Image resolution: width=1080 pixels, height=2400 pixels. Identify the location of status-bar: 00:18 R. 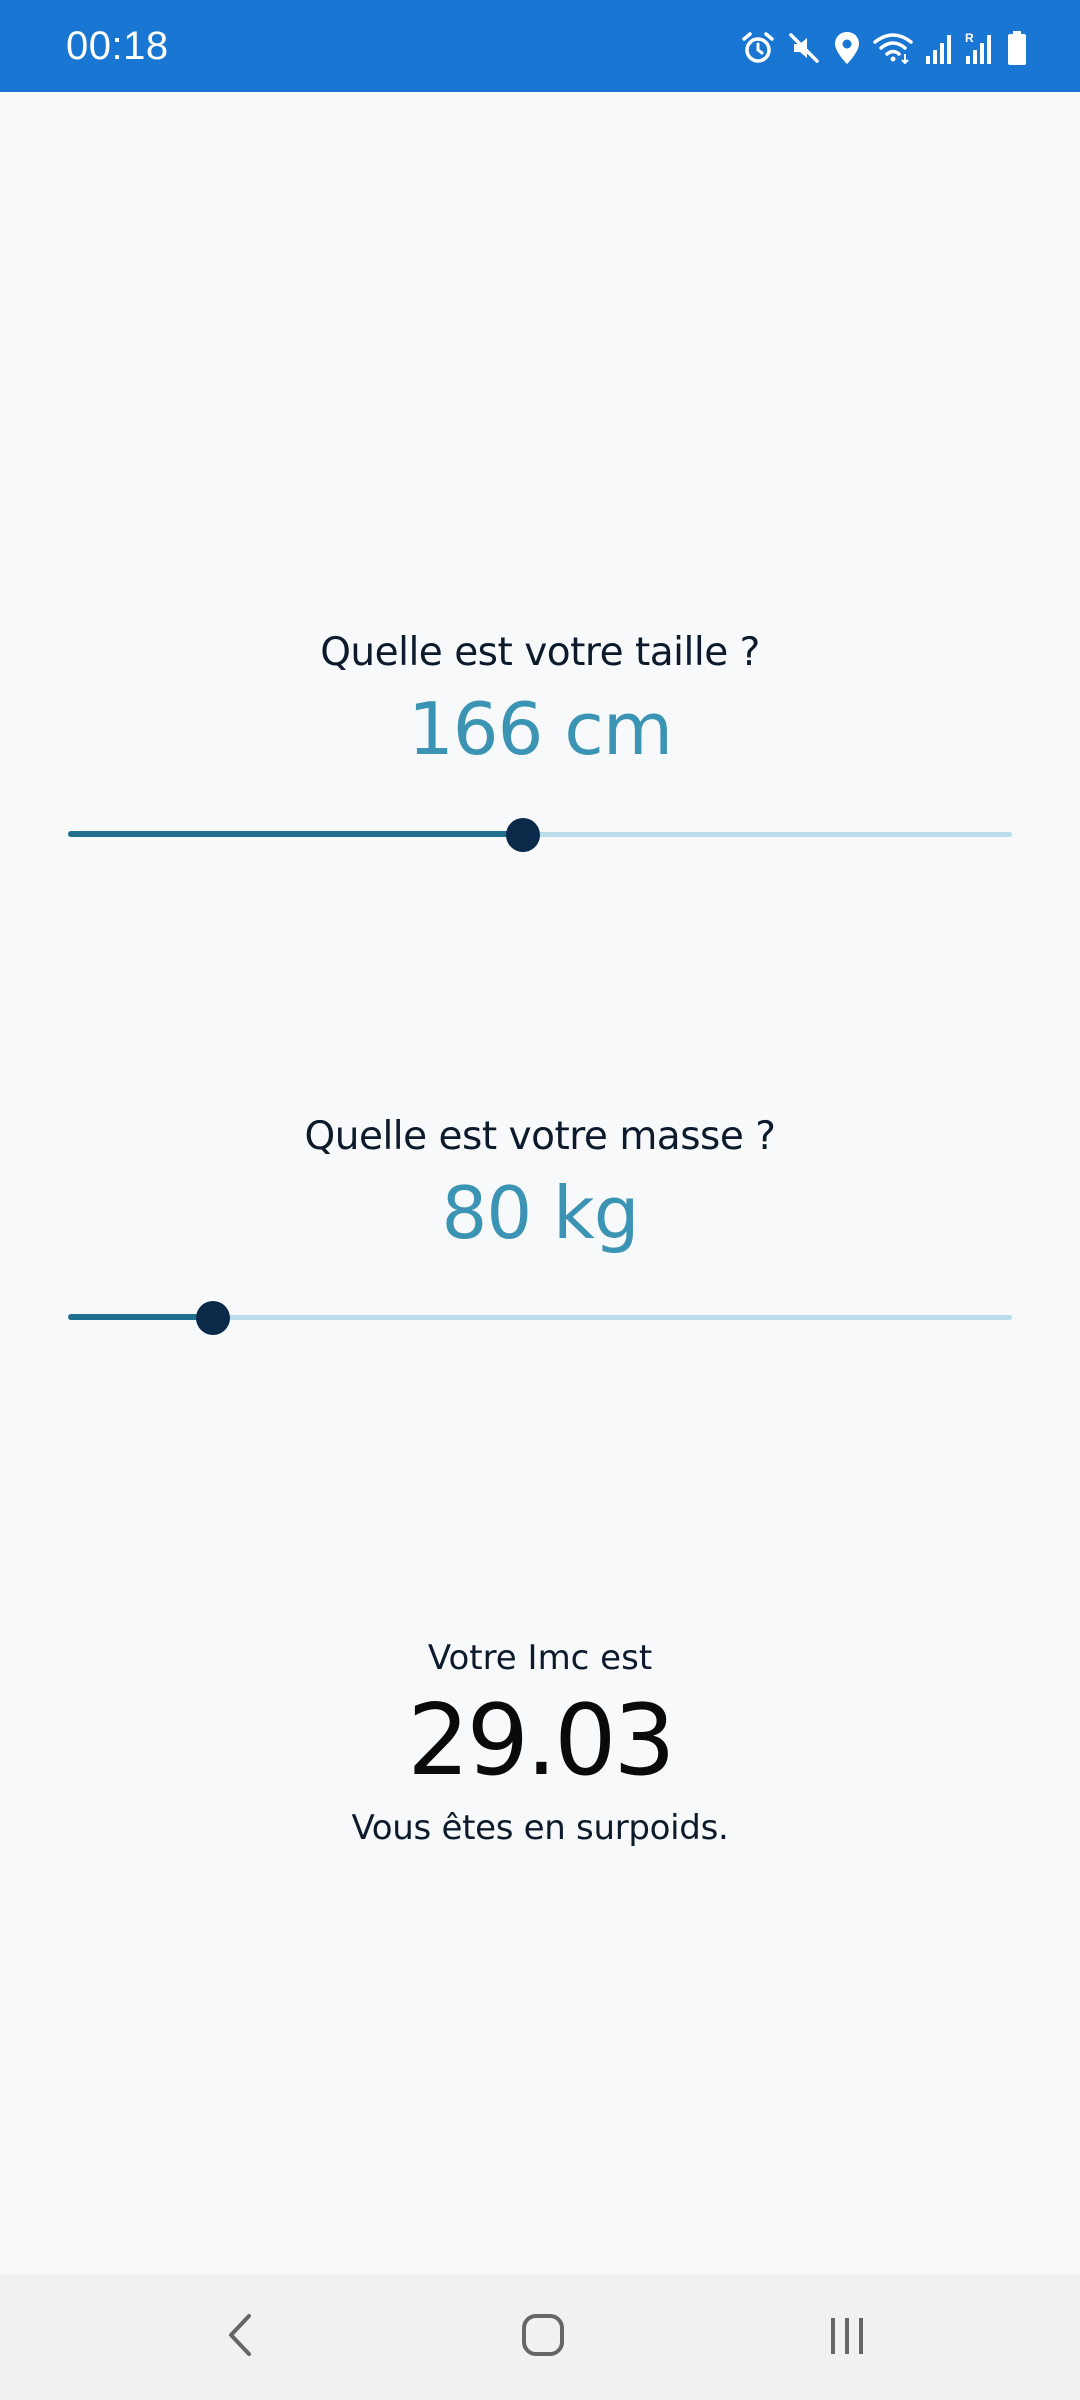
(540, 46).